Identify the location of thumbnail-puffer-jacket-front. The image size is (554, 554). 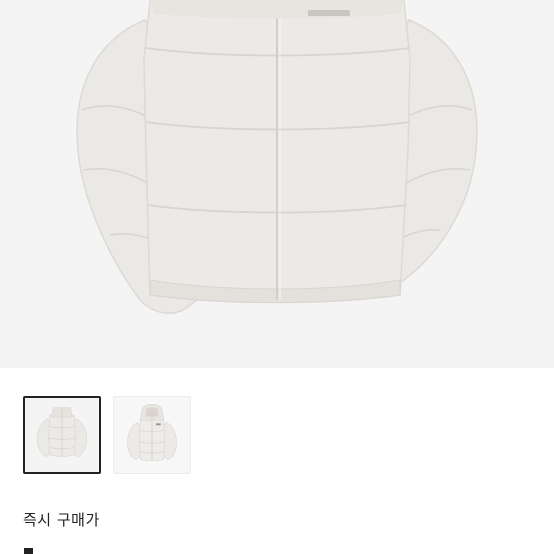
(62, 435).